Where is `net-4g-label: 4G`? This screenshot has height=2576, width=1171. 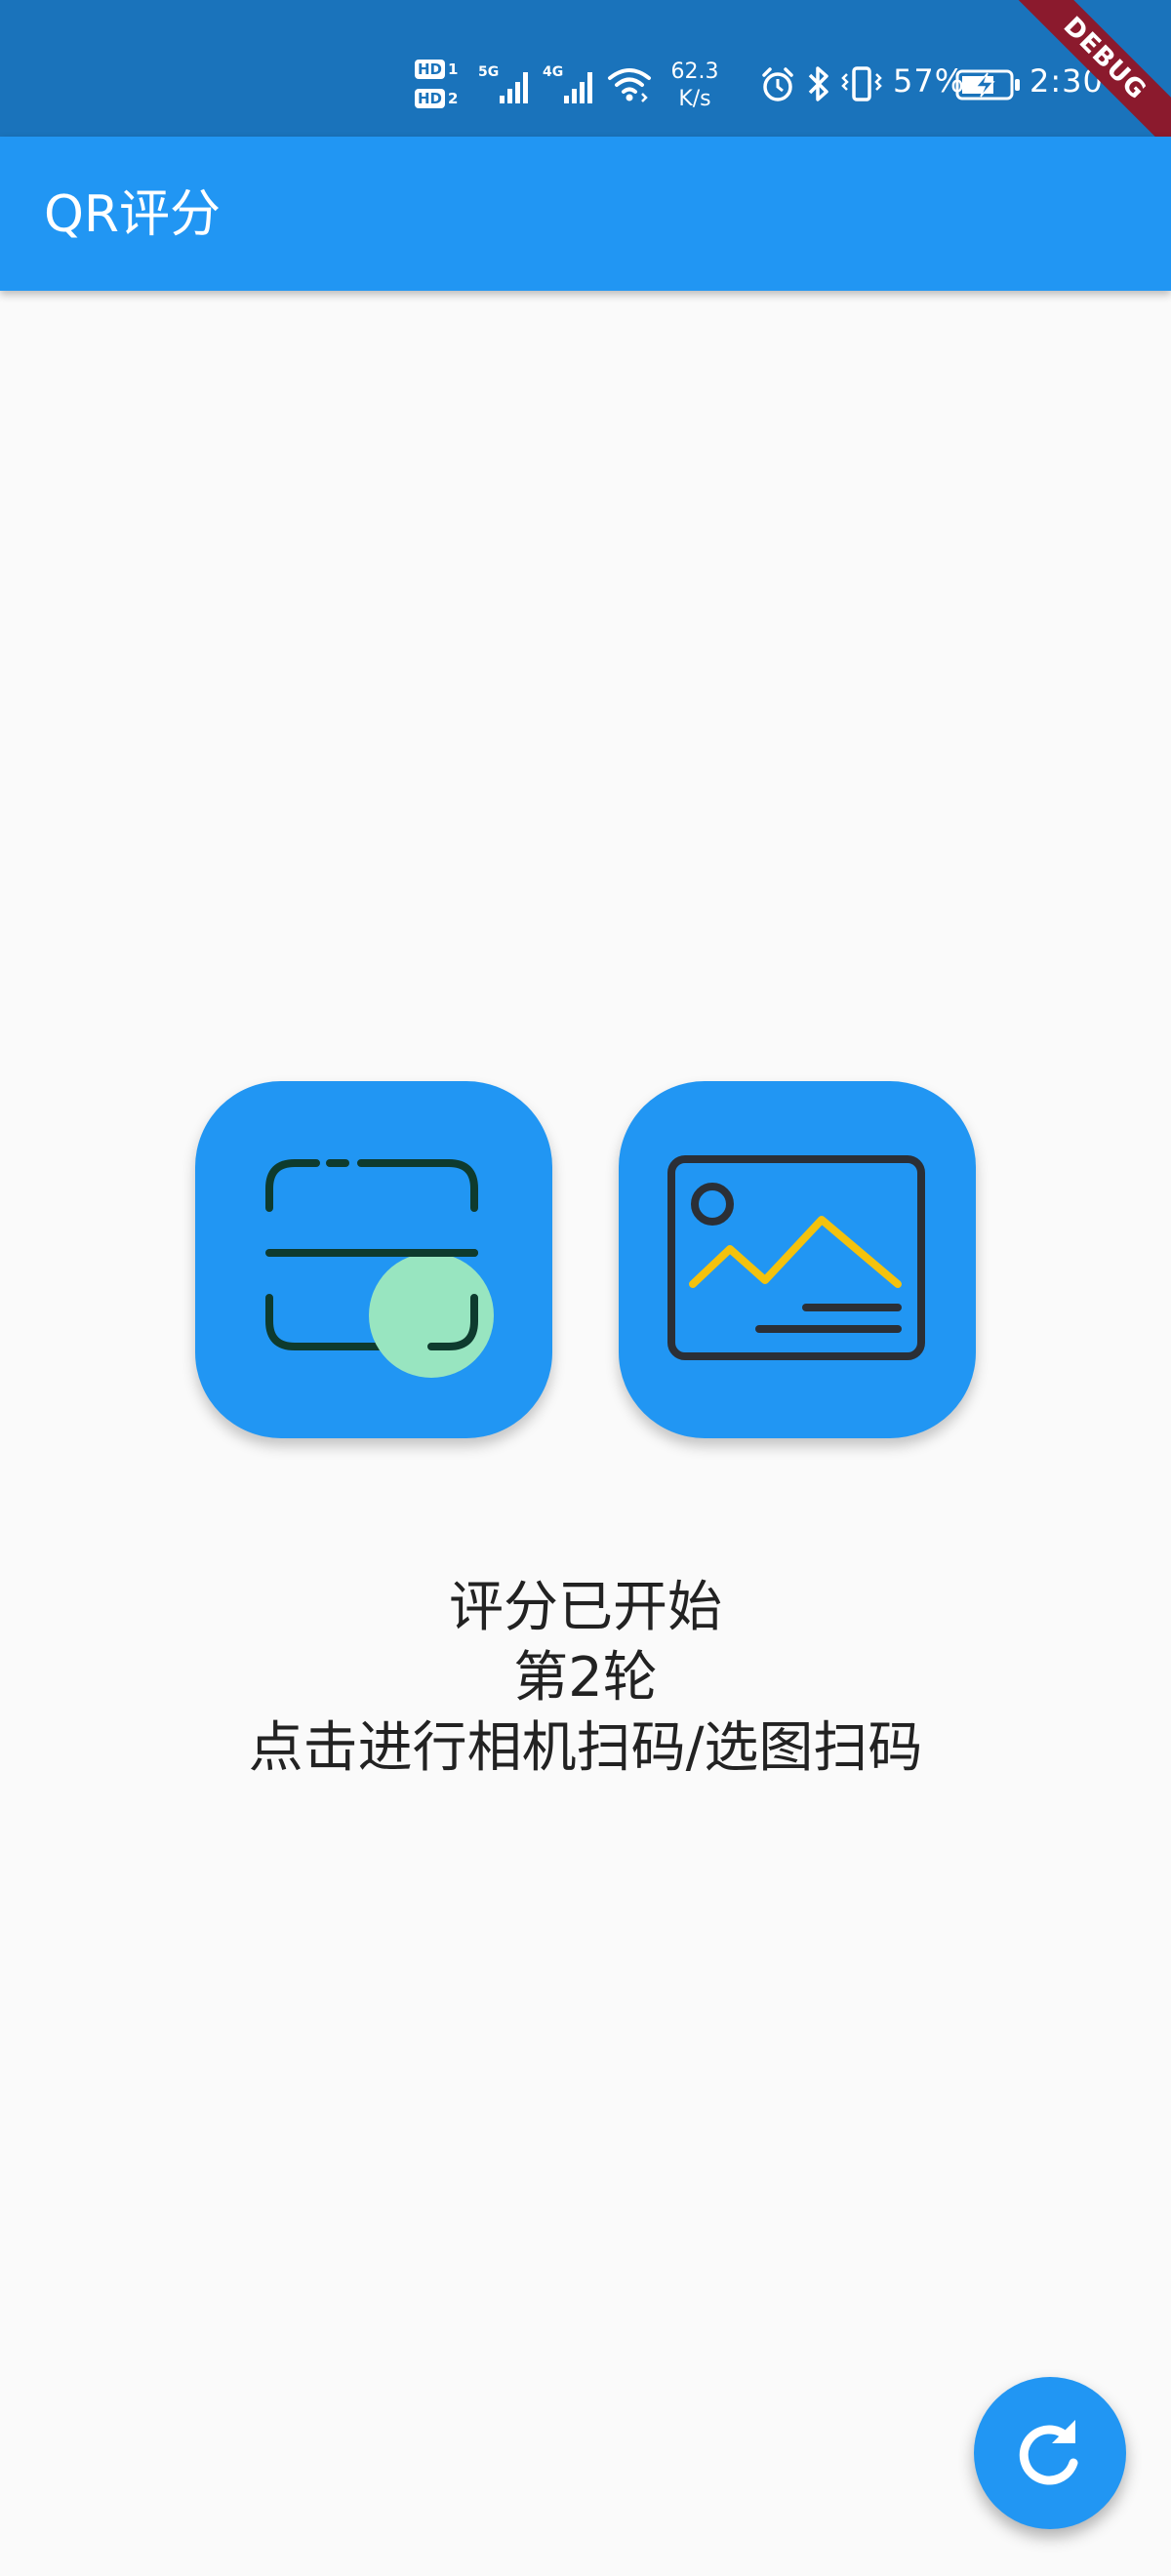 net-4g-label: 4G is located at coordinates (553, 72).